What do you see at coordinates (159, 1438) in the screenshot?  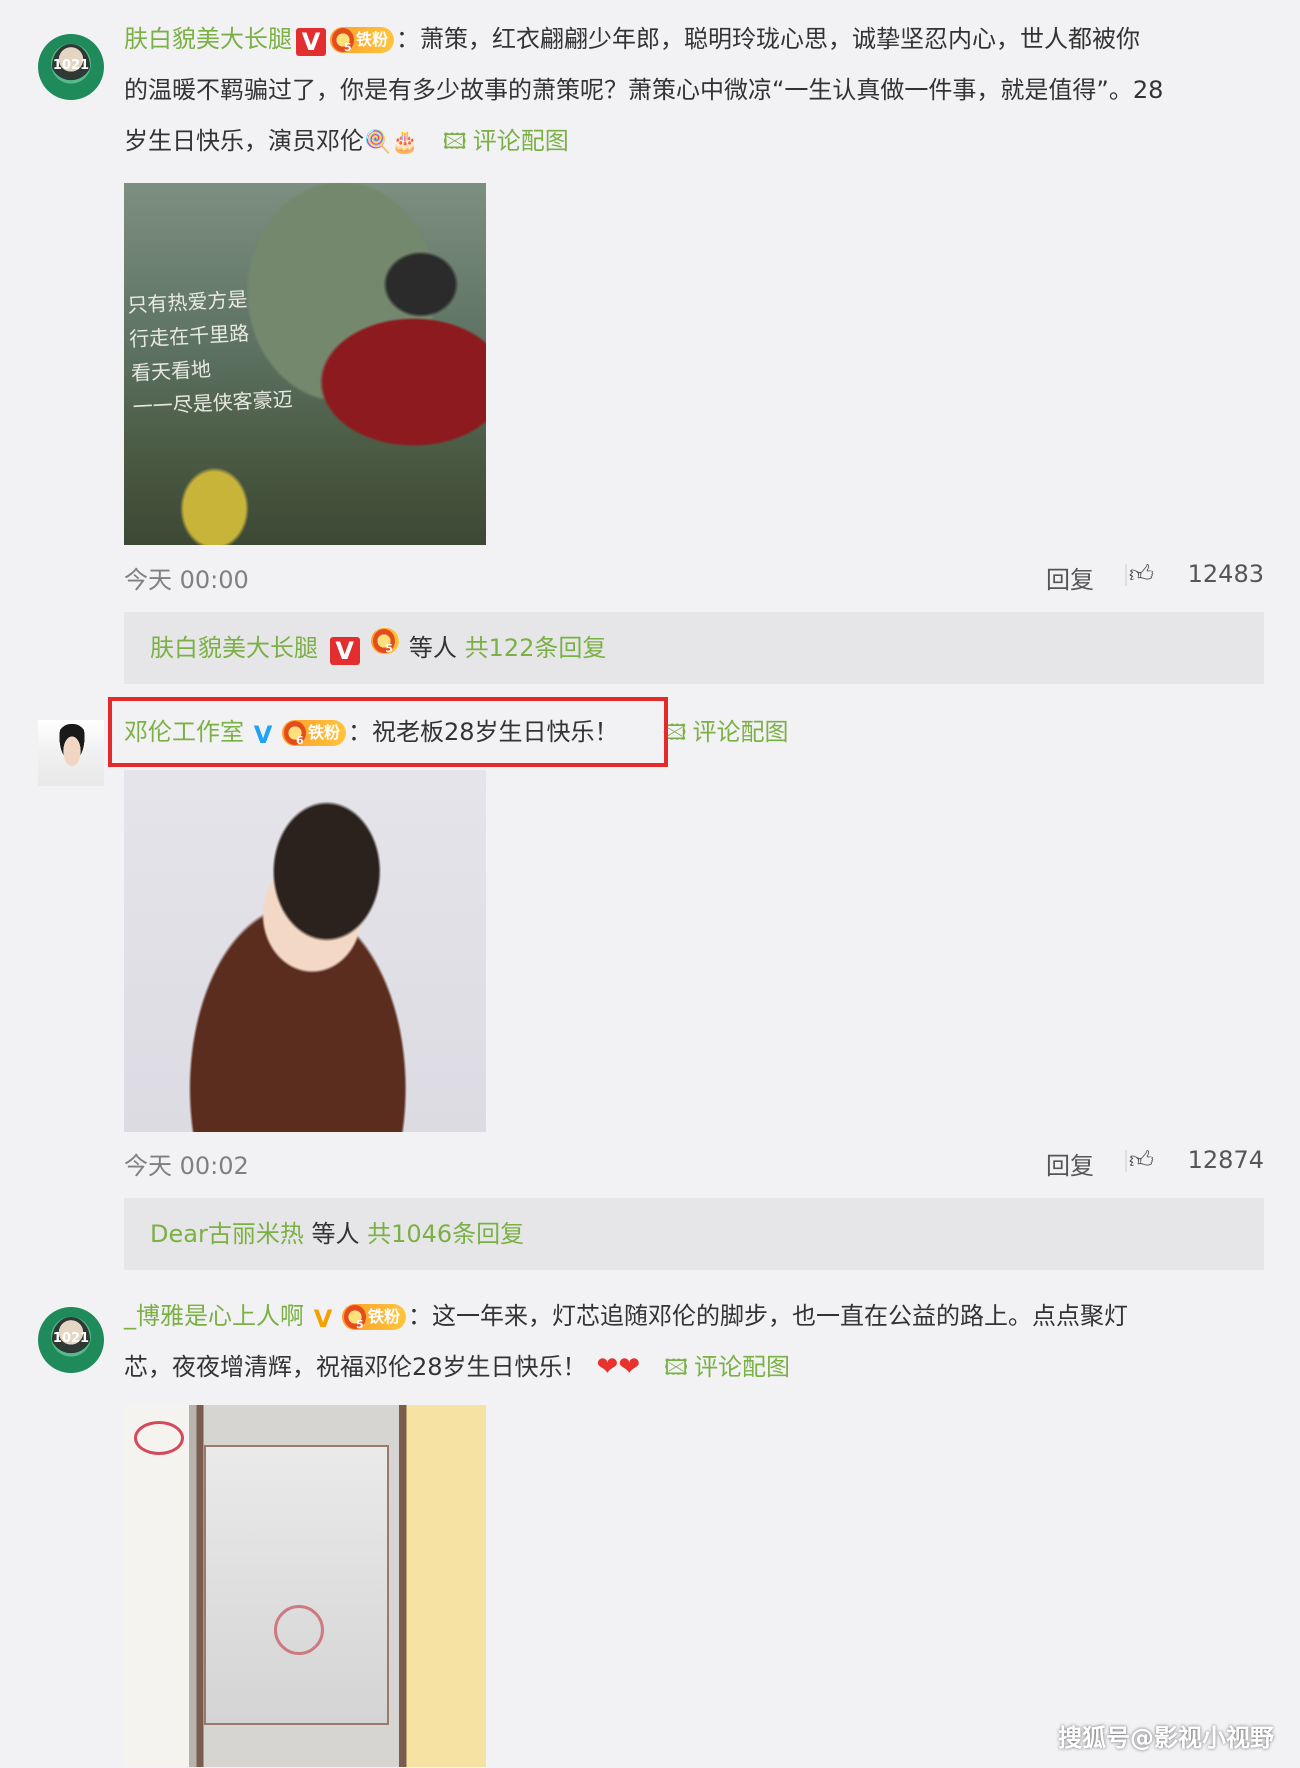 I see `charity-logo-icon` at bounding box center [159, 1438].